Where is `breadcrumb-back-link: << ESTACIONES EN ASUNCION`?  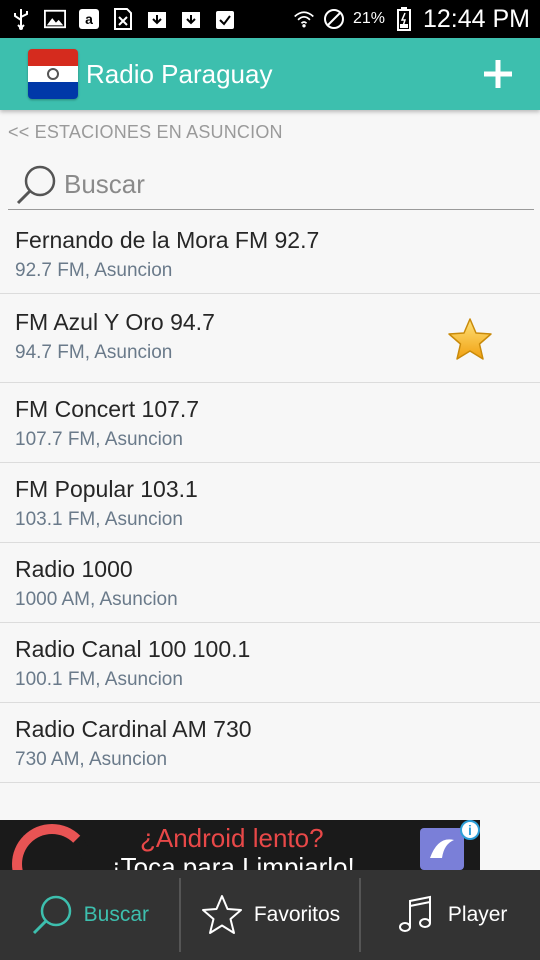 breadcrumb-back-link: << ESTACIONES EN ASUNCION is located at coordinates (145, 132).